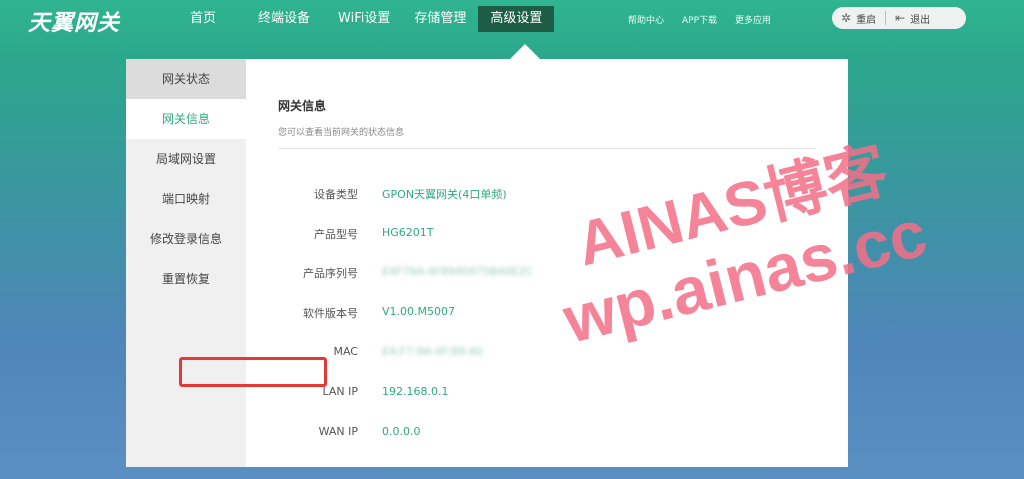 Image resolution: width=1024 pixels, height=479 pixels. Describe the element at coordinates (203, 19) in the screenshot. I see `nav-home: 首页` at that location.